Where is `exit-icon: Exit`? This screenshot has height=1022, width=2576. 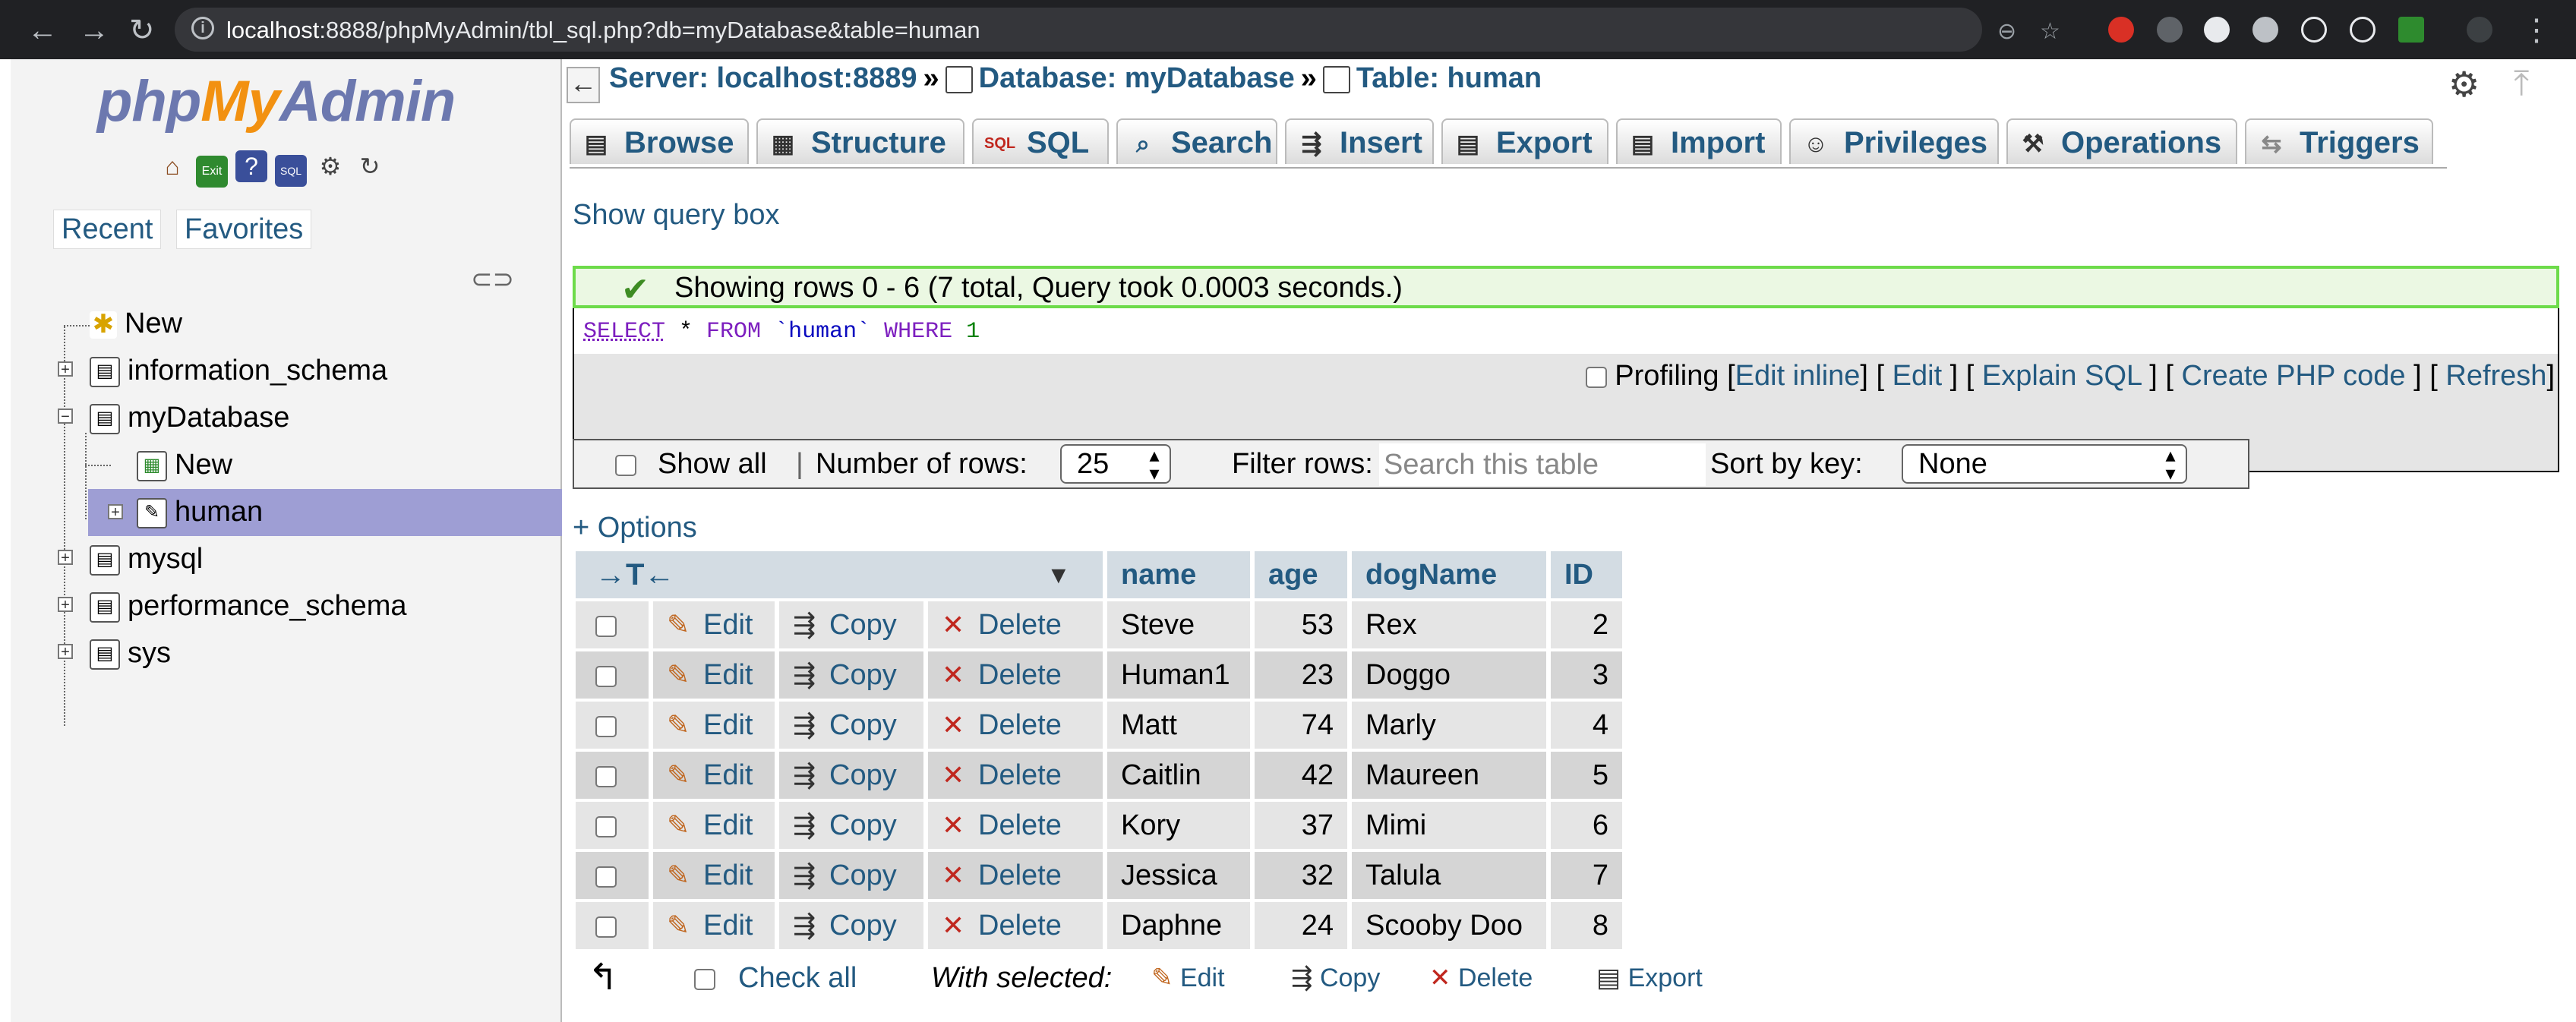
exit-icon: Exit is located at coordinates (212, 172).